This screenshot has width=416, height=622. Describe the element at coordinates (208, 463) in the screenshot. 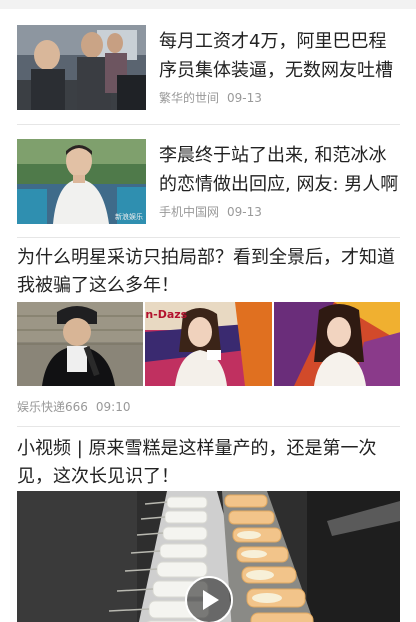

I see `news-title-4: 小视频 | 原来雪糕是这样量产的，还是第一次见，这次长见识了！` at that location.